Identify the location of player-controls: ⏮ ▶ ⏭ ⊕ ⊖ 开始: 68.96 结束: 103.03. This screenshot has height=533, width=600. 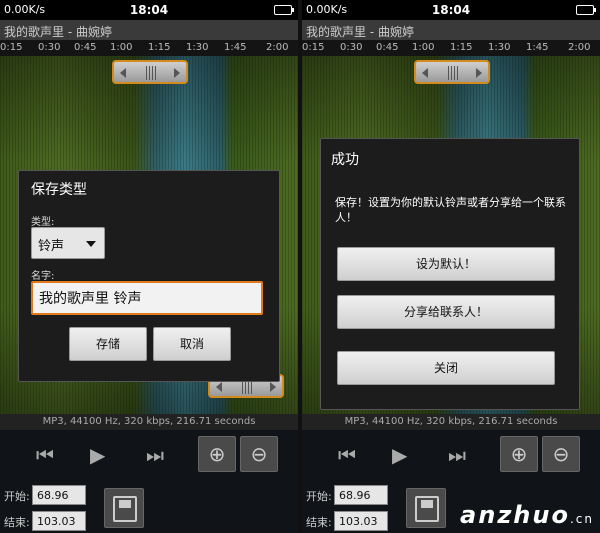
(149, 481).